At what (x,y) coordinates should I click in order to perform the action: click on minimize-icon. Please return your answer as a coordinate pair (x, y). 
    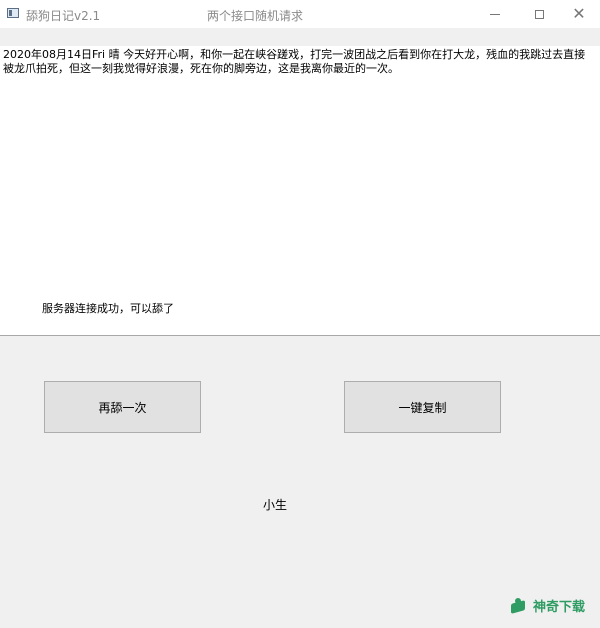
    Looking at the image, I should click on (495, 14).